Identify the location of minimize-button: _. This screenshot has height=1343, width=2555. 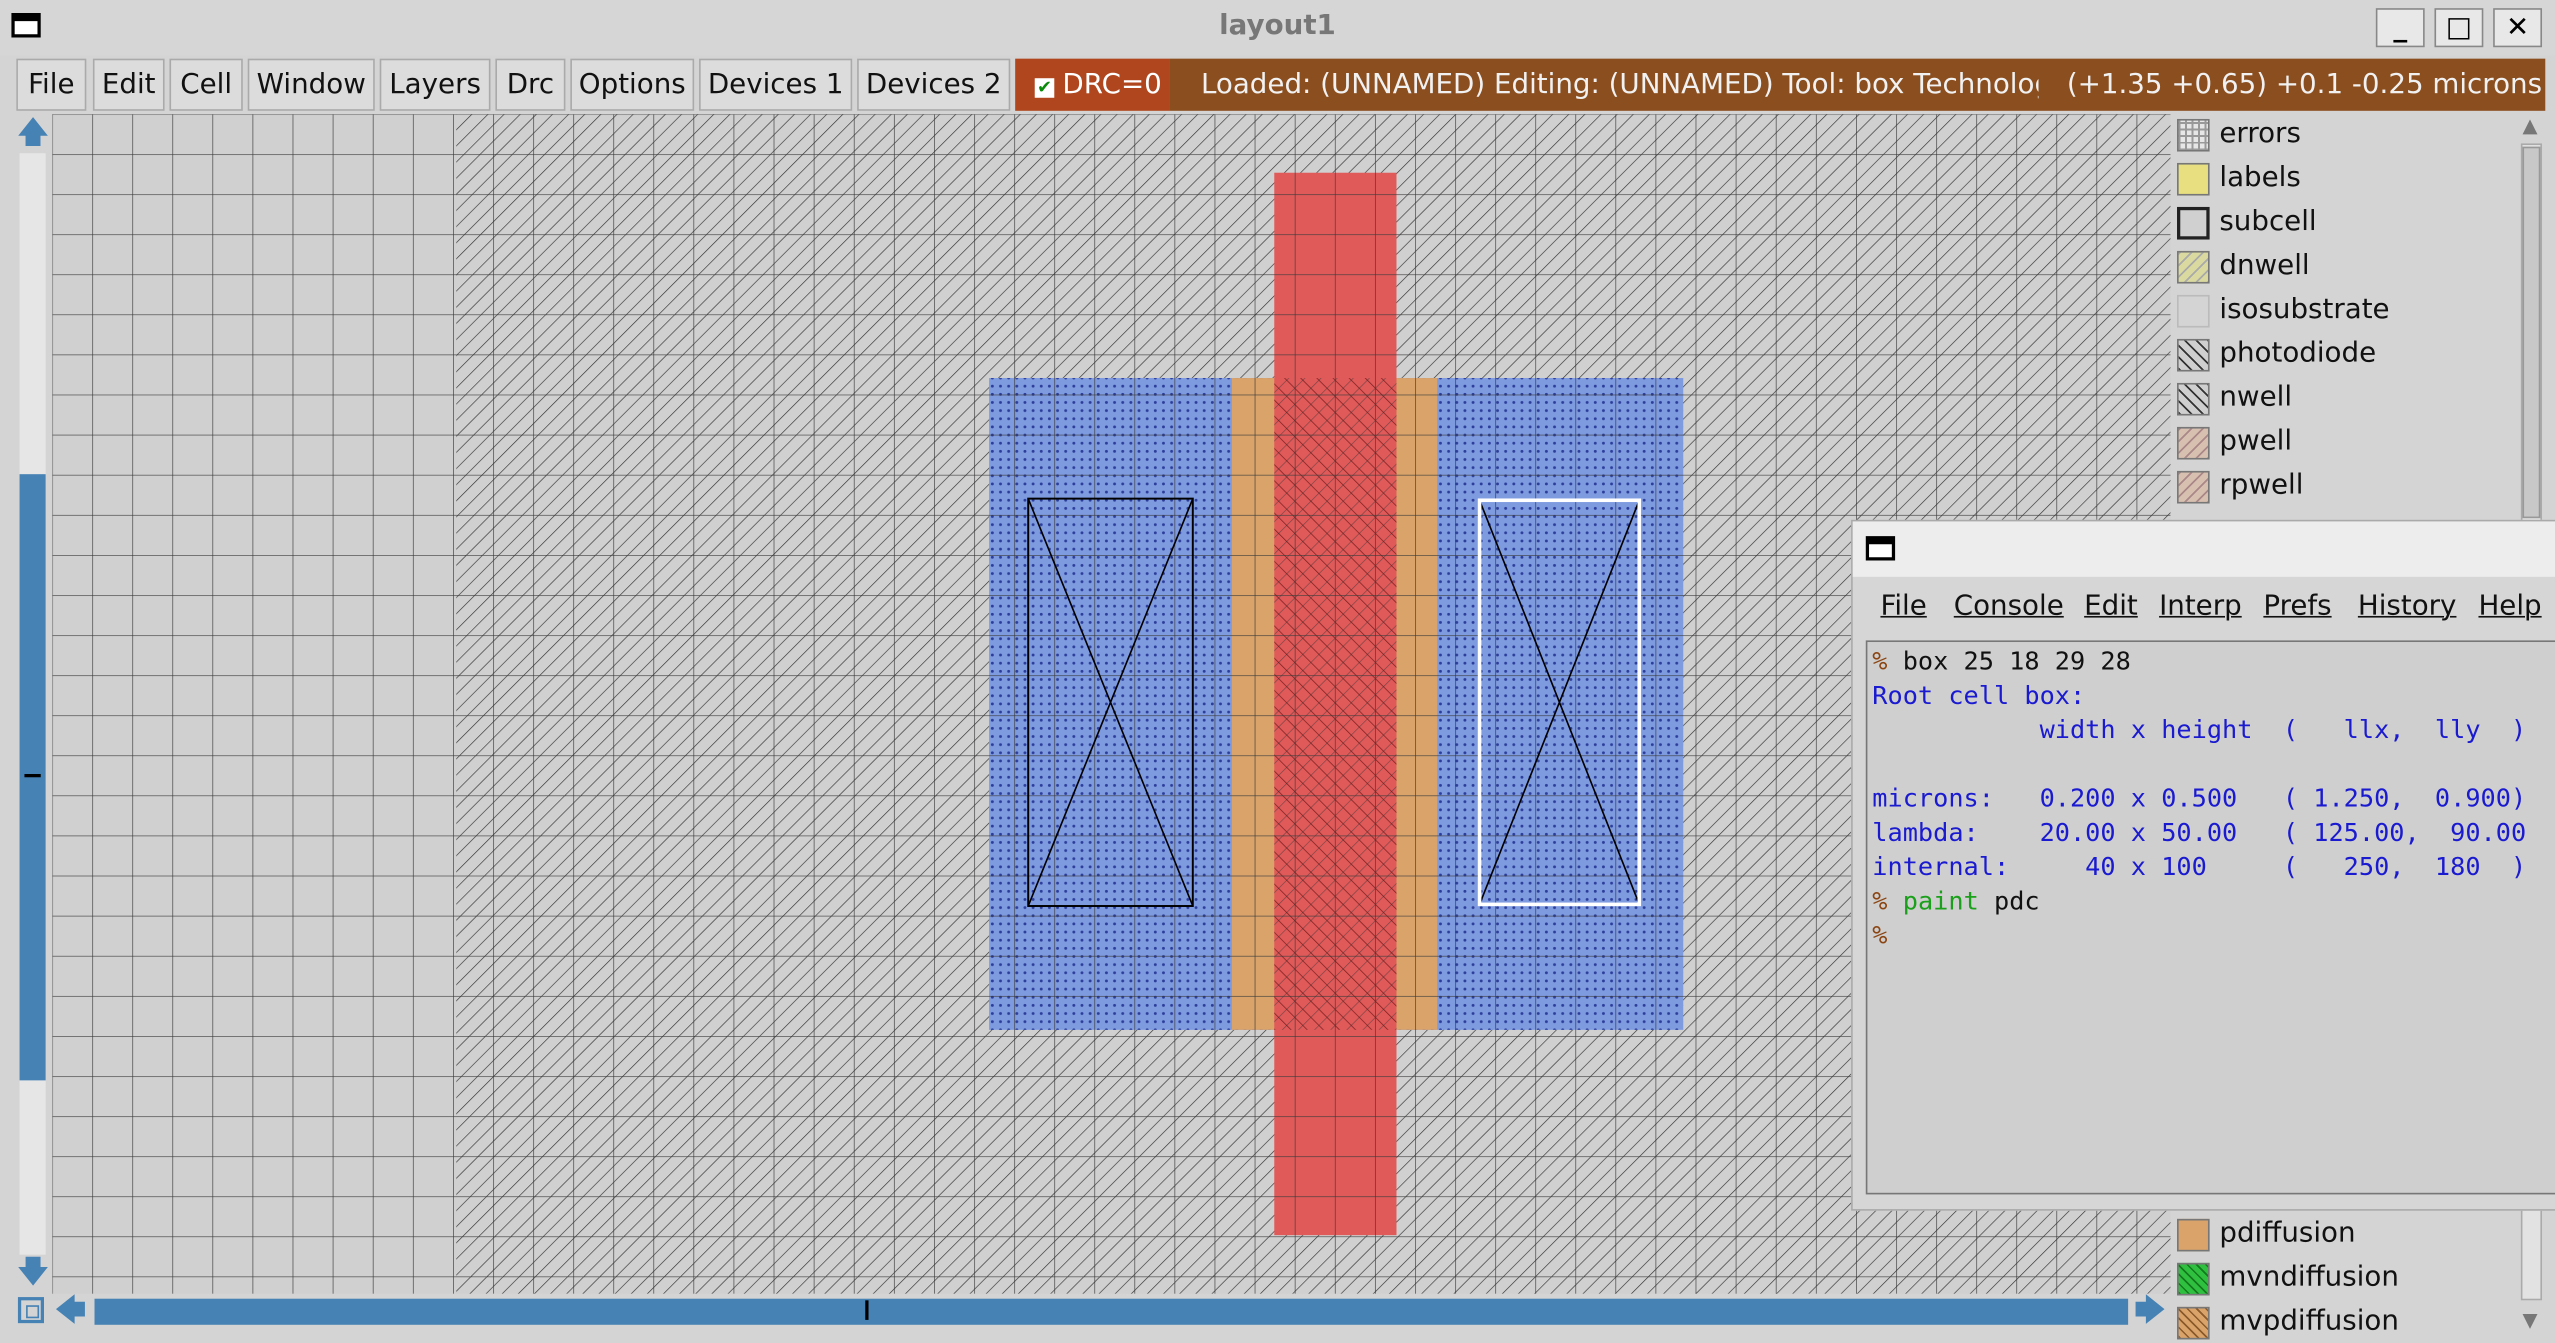
(2400, 28).